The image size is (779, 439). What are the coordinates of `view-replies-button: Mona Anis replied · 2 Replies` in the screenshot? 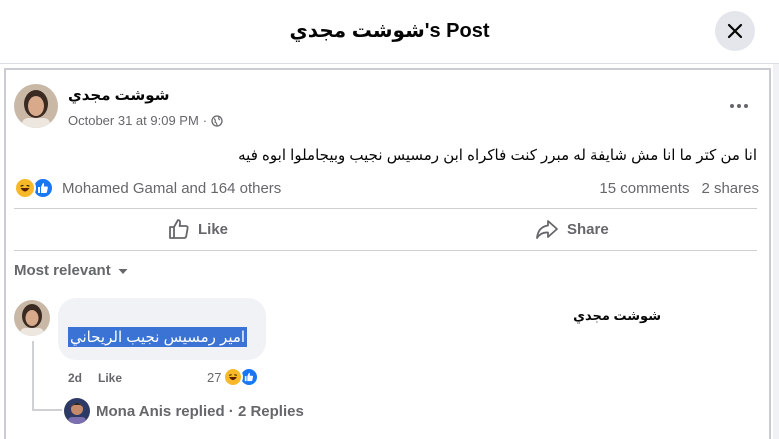 It's located at (184, 411).